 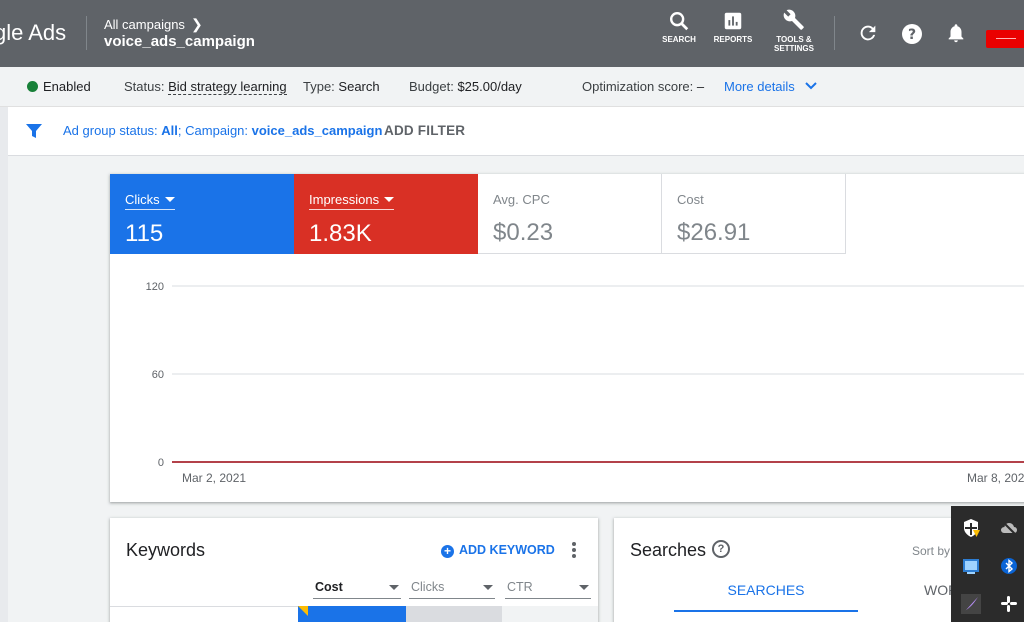 What do you see at coordinates (179, 41) in the screenshot?
I see `campaign-title: voice_ads_campaign` at bounding box center [179, 41].